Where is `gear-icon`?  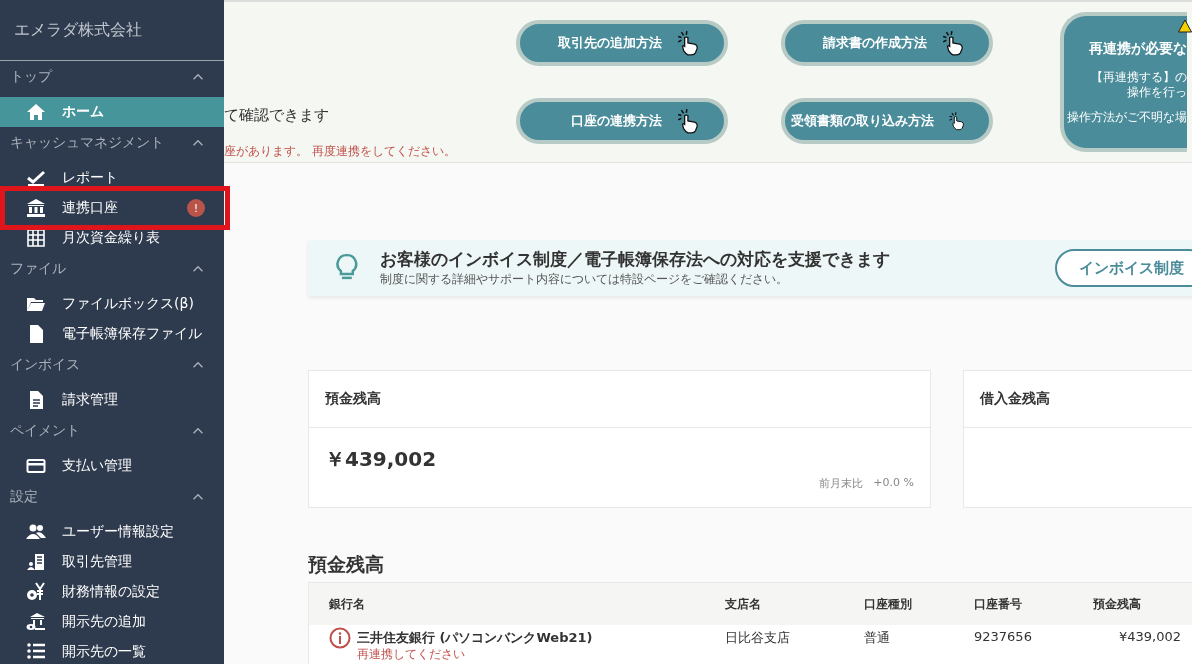 gear-icon is located at coordinates (36, 592).